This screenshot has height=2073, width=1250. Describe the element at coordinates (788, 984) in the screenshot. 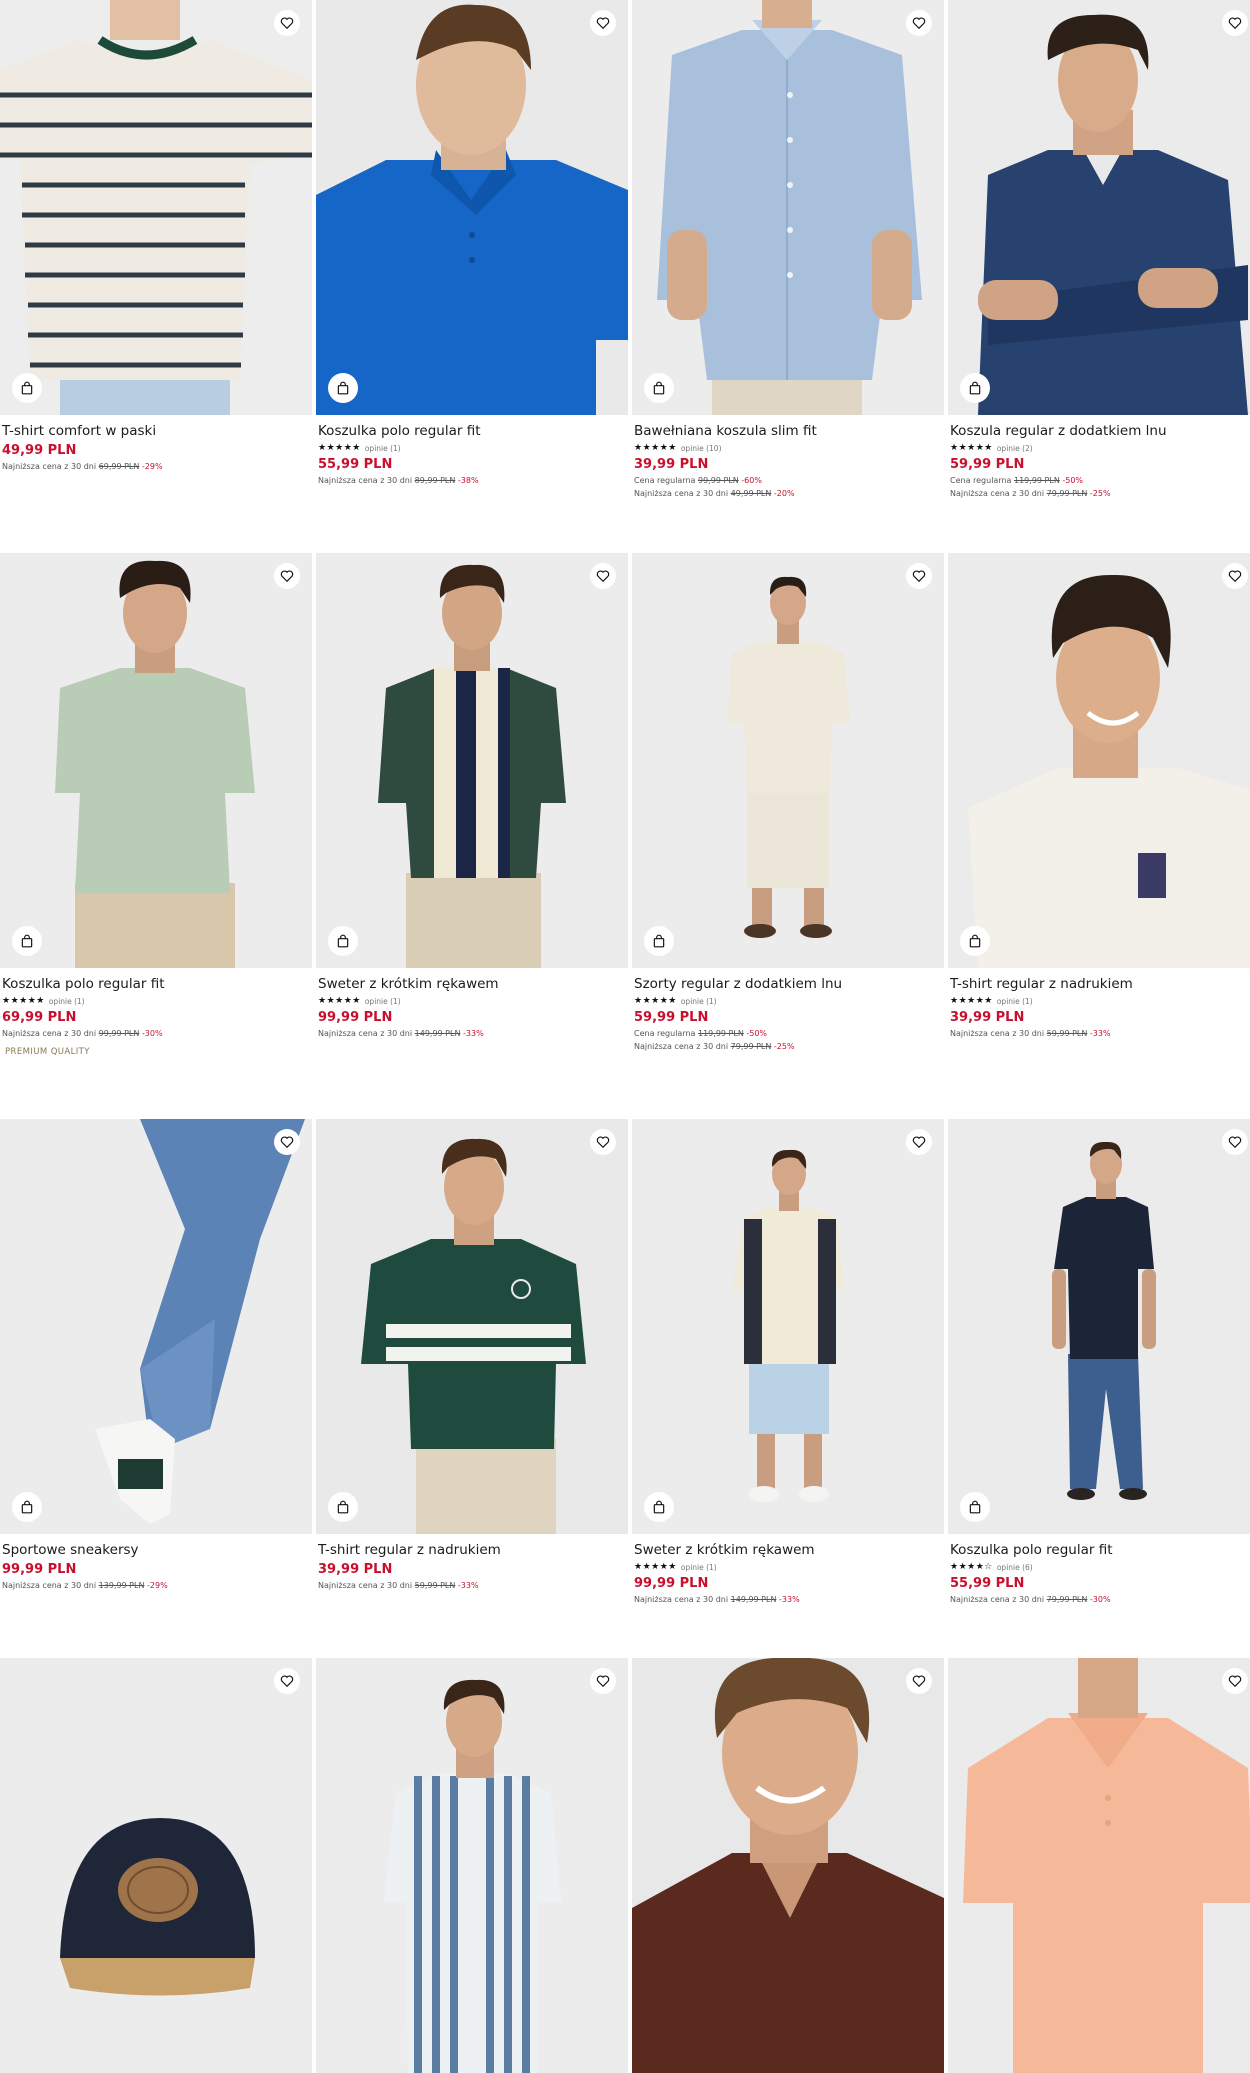

I see `product-name: Szorty regular z dodatkiem lnu` at that location.